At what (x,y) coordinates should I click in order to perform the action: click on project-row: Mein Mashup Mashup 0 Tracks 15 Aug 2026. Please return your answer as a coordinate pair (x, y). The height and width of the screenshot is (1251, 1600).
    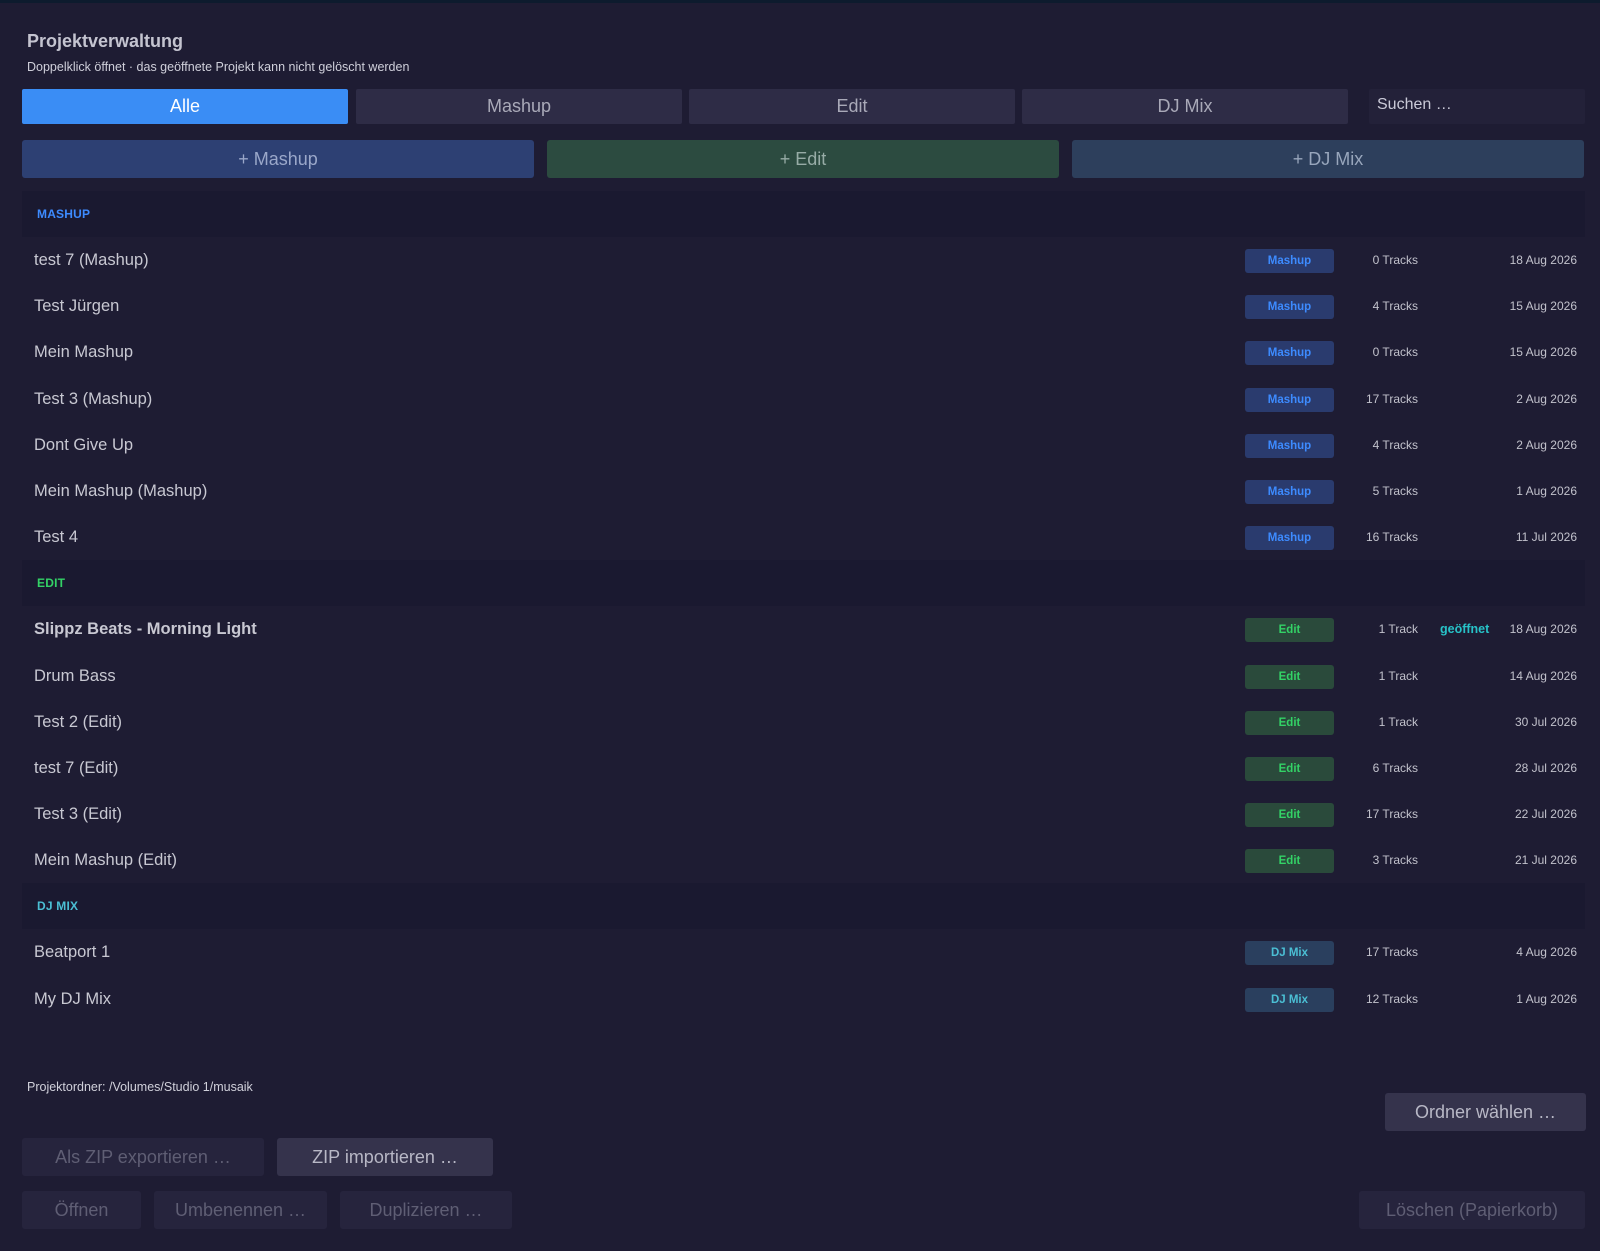
    Looking at the image, I should click on (803, 352).